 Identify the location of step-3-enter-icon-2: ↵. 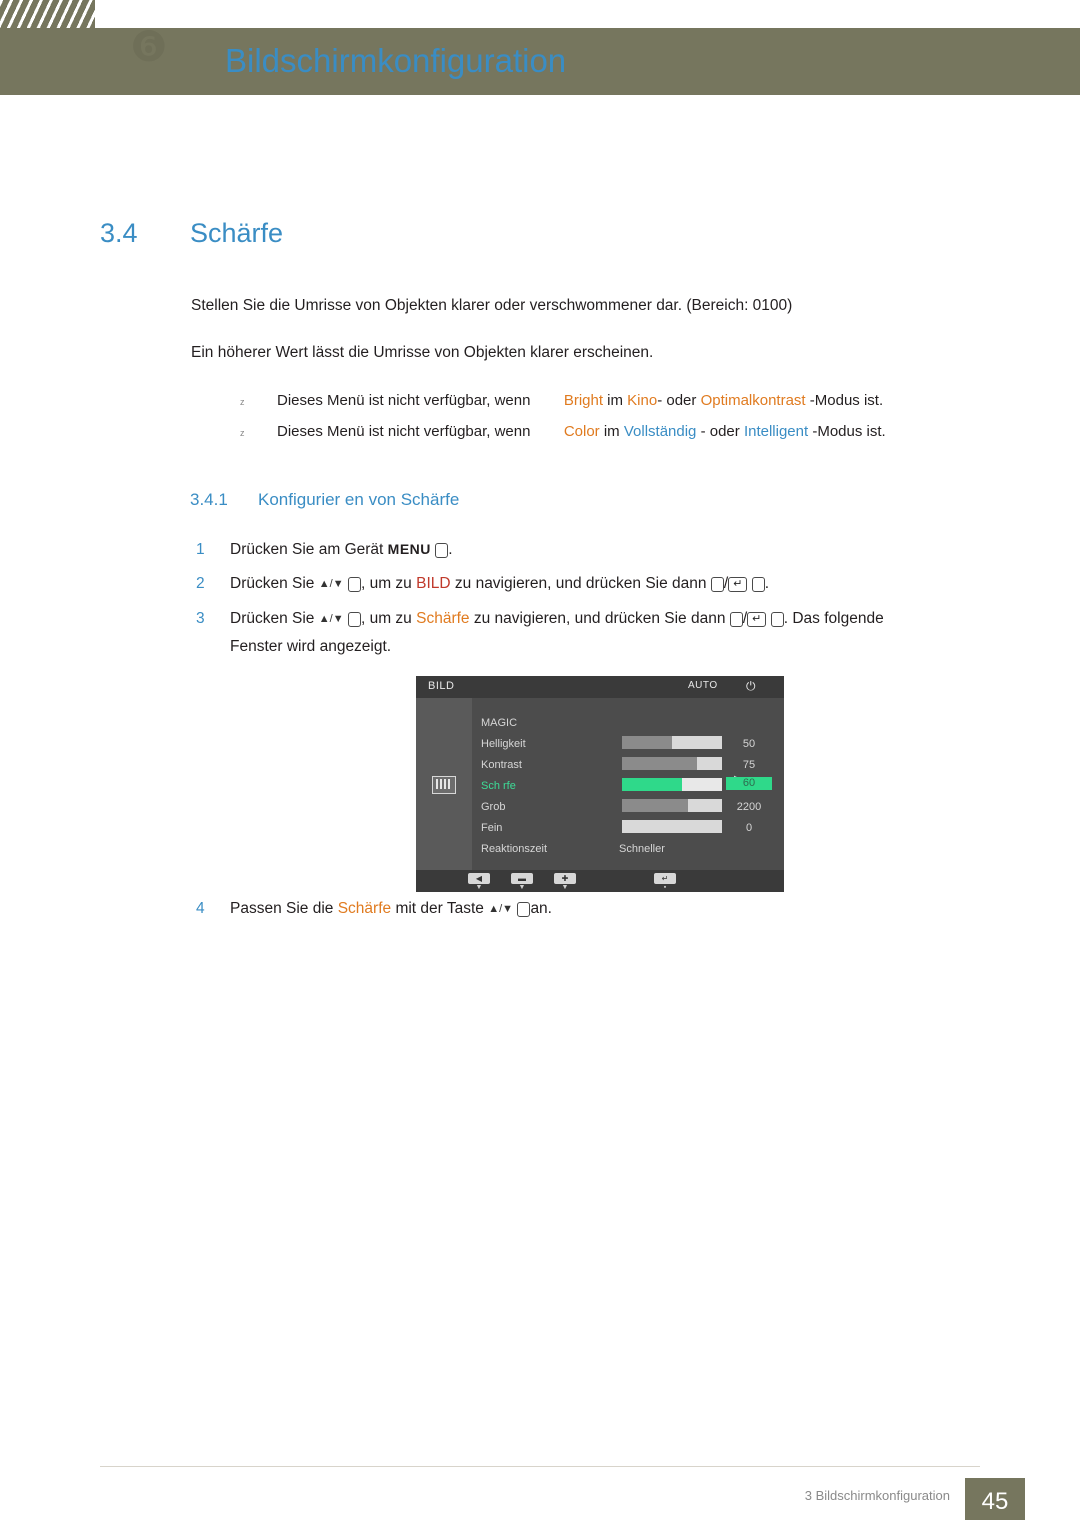
(757, 619).